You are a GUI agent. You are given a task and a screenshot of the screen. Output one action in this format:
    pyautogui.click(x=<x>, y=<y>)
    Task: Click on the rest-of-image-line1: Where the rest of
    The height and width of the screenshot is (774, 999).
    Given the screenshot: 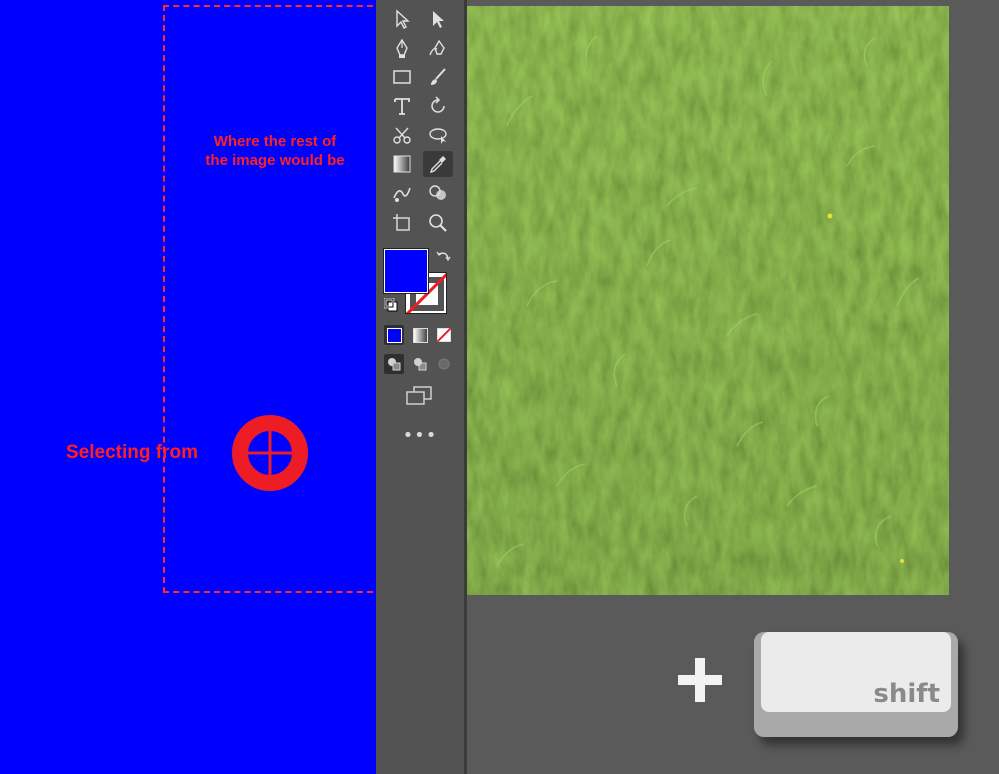 What is the action you would take?
    pyautogui.click(x=275, y=141)
    